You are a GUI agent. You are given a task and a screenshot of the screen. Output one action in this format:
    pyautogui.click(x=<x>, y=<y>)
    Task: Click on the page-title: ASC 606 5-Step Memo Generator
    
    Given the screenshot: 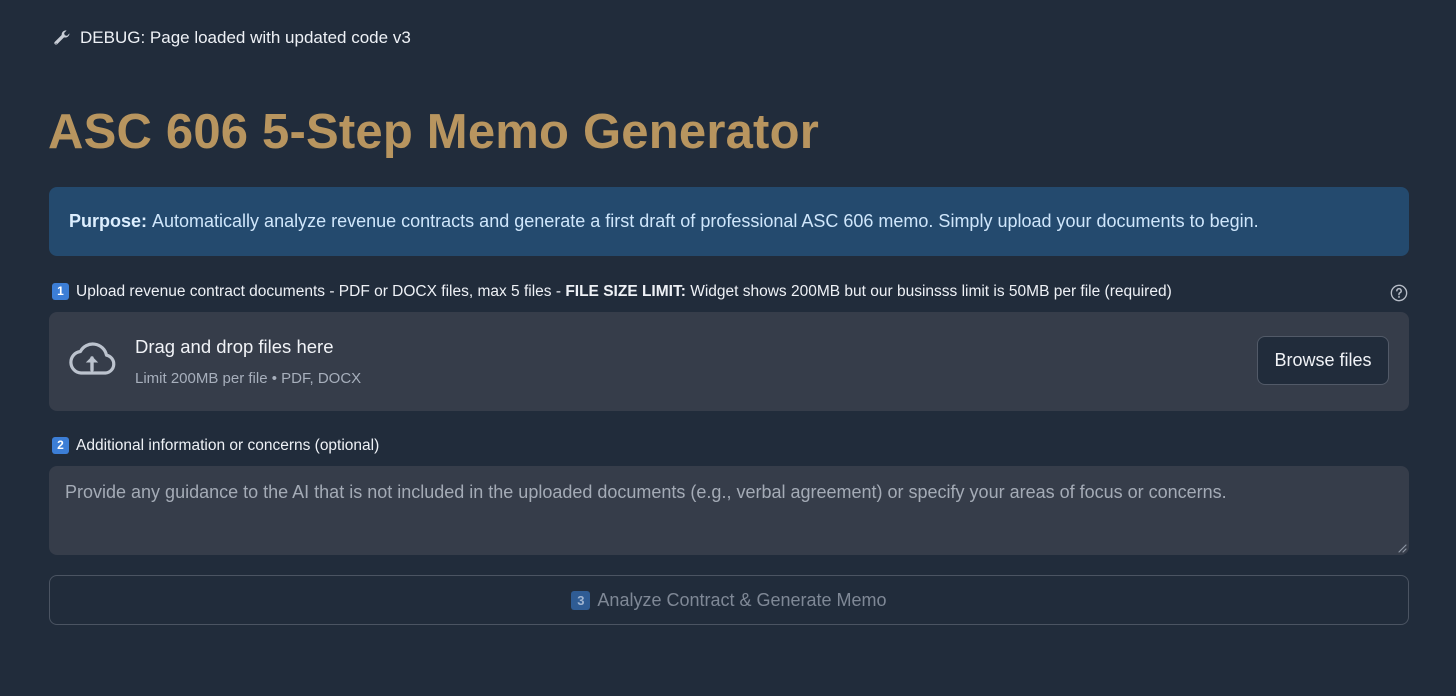 What is the action you would take?
    pyautogui.click(x=433, y=132)
    